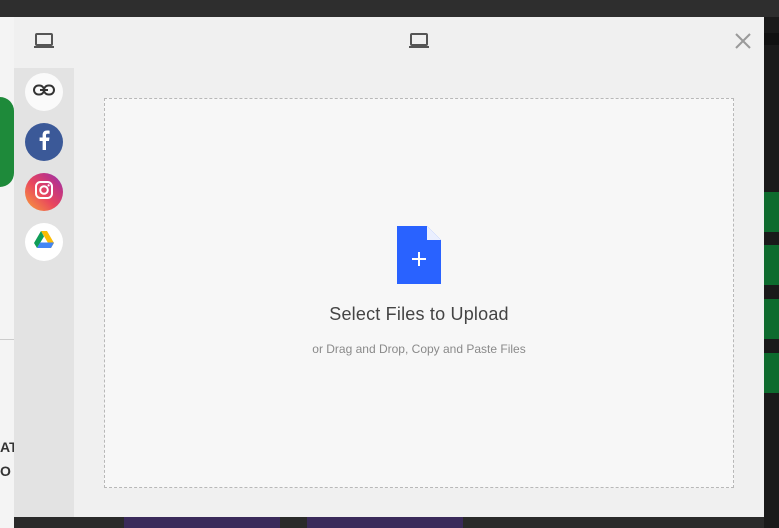 The image size is (779, 528). What do you see at coordinates (419, 314) in the screenshot?
I see `upload-title: Select Files to Upload` at bounding box center [419, 314].